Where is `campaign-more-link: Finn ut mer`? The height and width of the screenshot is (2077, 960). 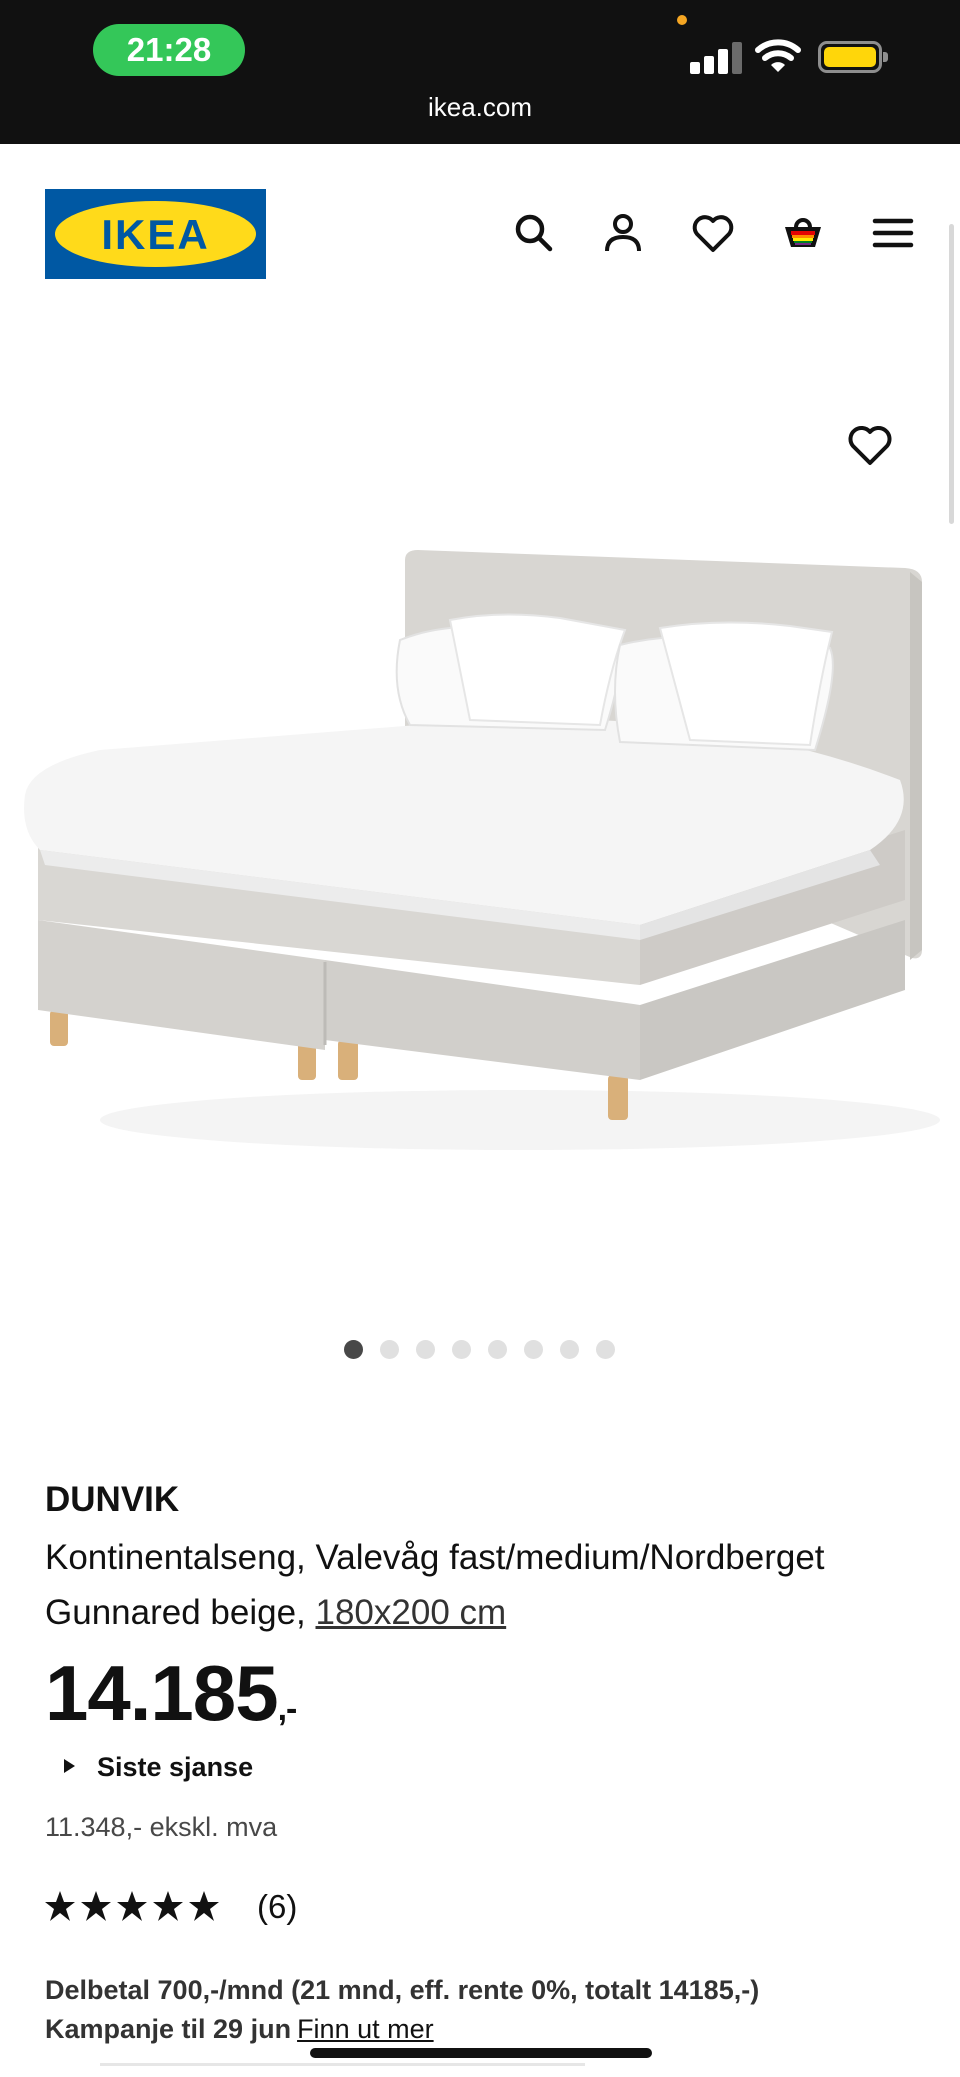 campaign-more-link: Finn ut mer is located at coordinates (365, 2029).